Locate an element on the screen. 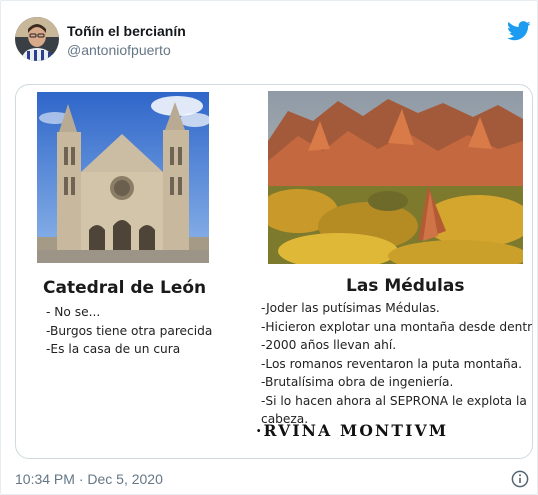  cathedral-note: -Es la casa de un cura is located at coordinates (113, 349).